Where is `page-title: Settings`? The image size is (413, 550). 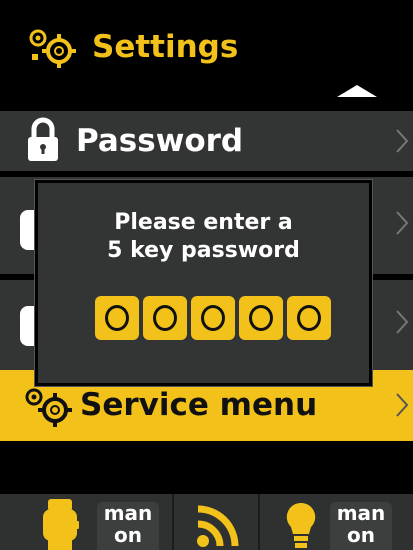 page-title: Settings is located at coordinates (165, 47).